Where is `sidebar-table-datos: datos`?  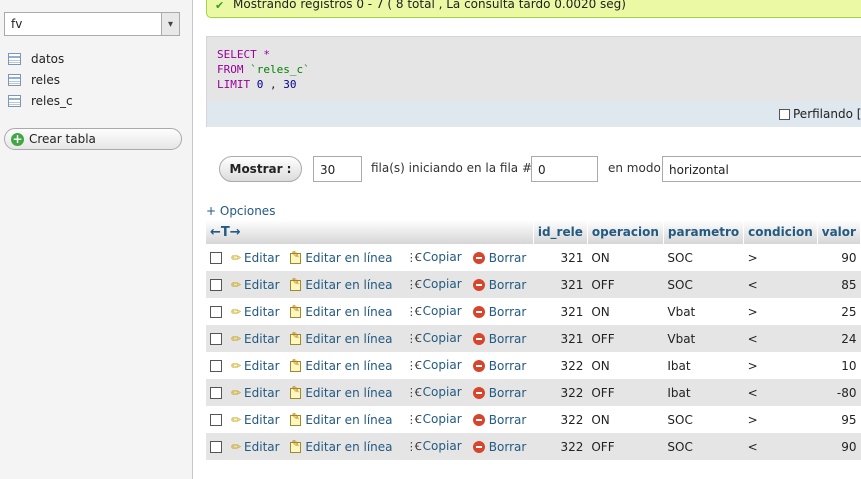 sidebar-table-datos: datos is located at coordinates (36, 59).